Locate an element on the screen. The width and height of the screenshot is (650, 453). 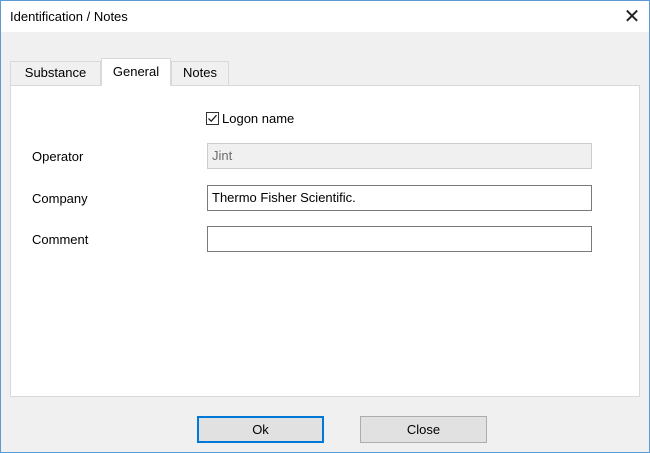
tab-general: General is located at coordinates (136, 72).